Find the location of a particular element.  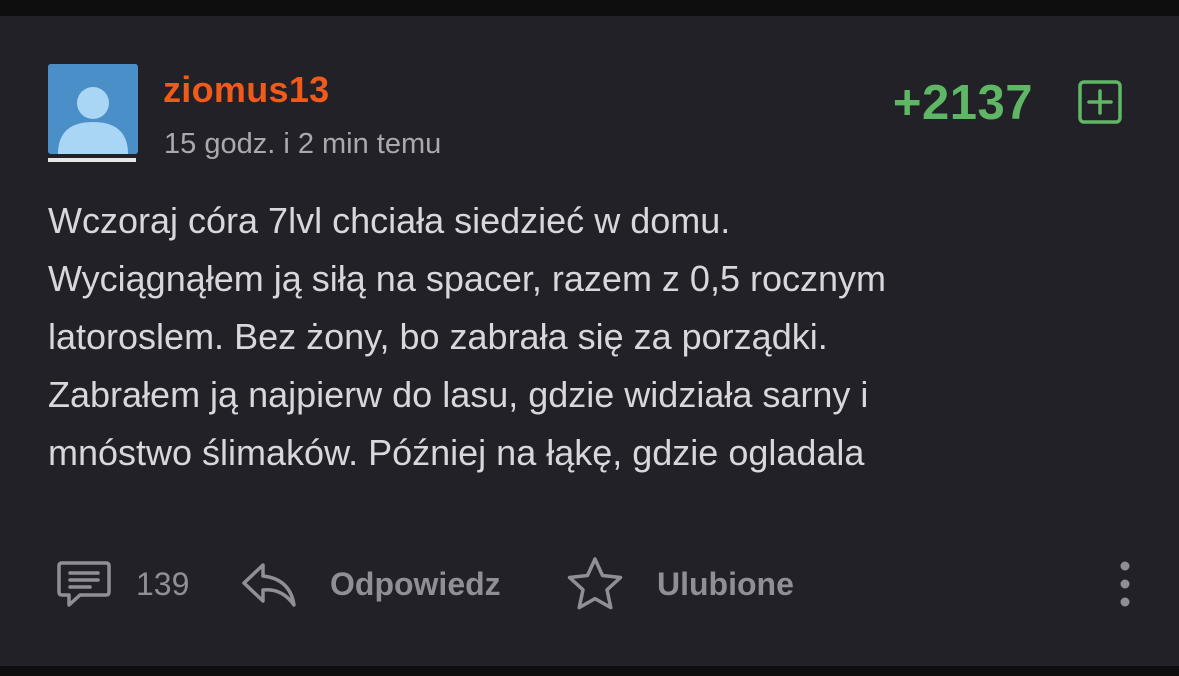

vote-score: +2137 is located at coordinates (962, 103).